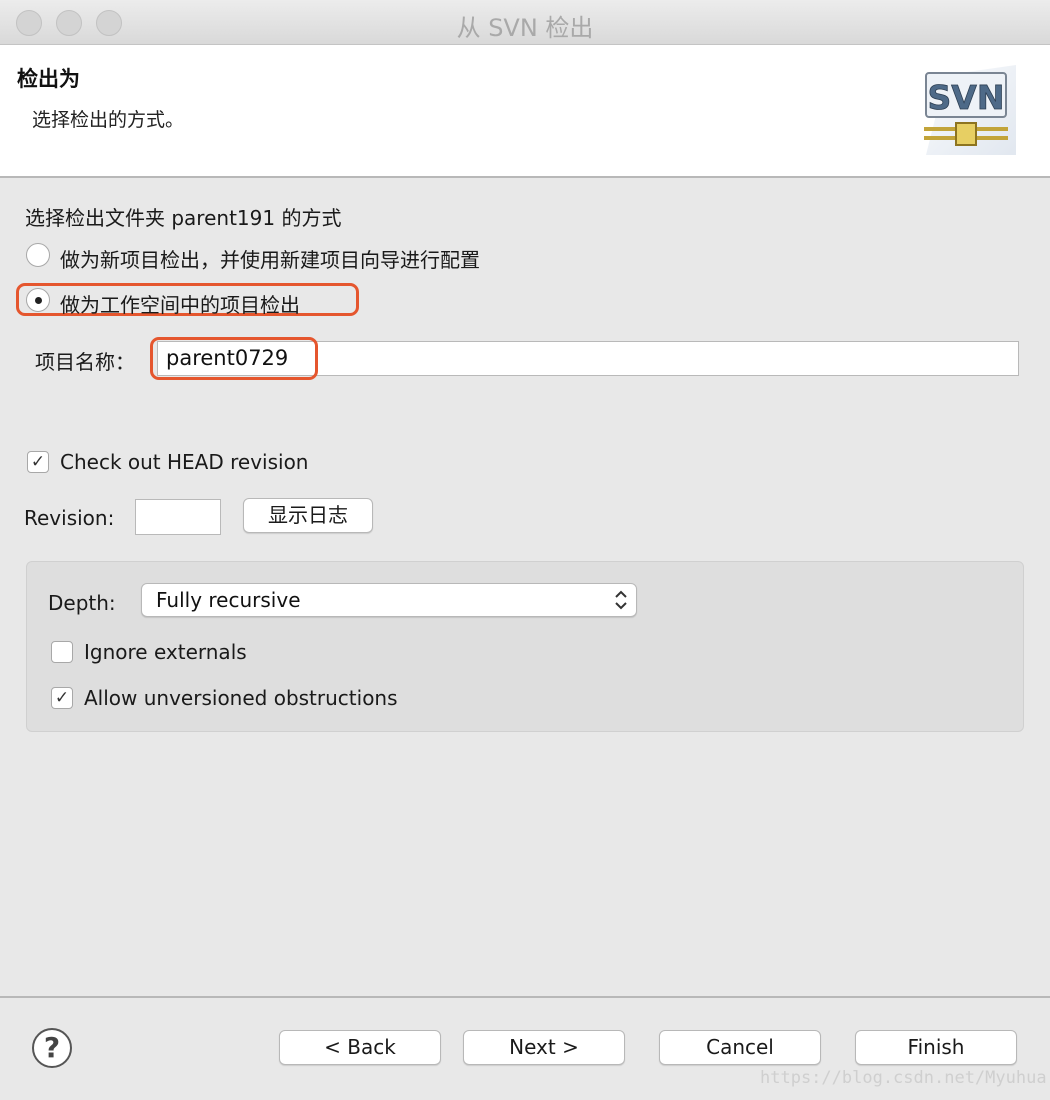 The image size is (1050, 1100). Describe the element at coordinates (525, 28) in the screenshot. I see `window-title: 从 SVN 检出` at that location.